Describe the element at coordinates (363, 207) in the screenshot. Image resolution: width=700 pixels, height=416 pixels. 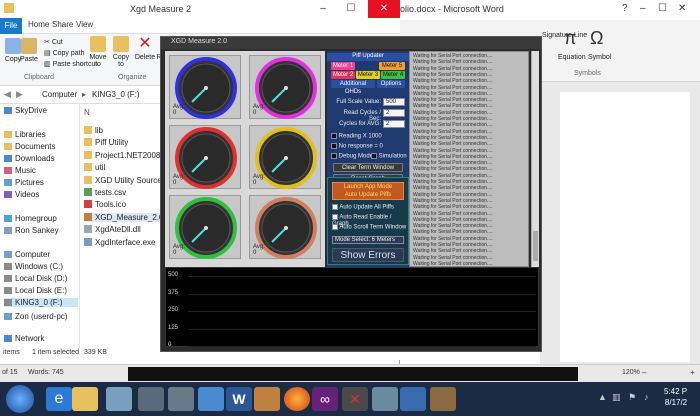
I see `auto-update-piffs-row: Auto Update All Piffs` at that location.